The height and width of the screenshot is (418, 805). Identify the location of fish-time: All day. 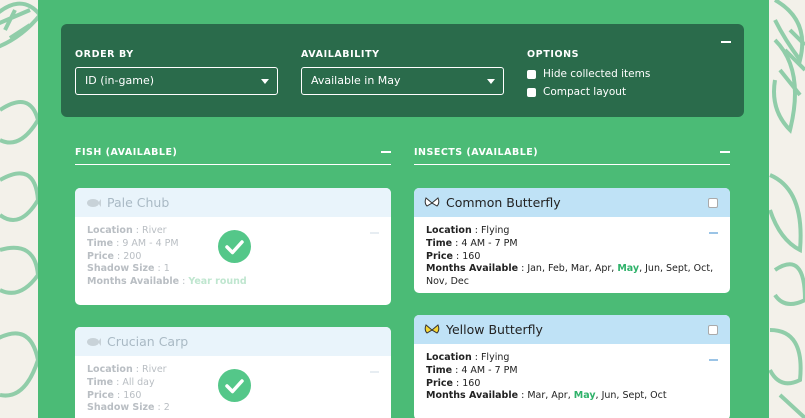
(138, 382).